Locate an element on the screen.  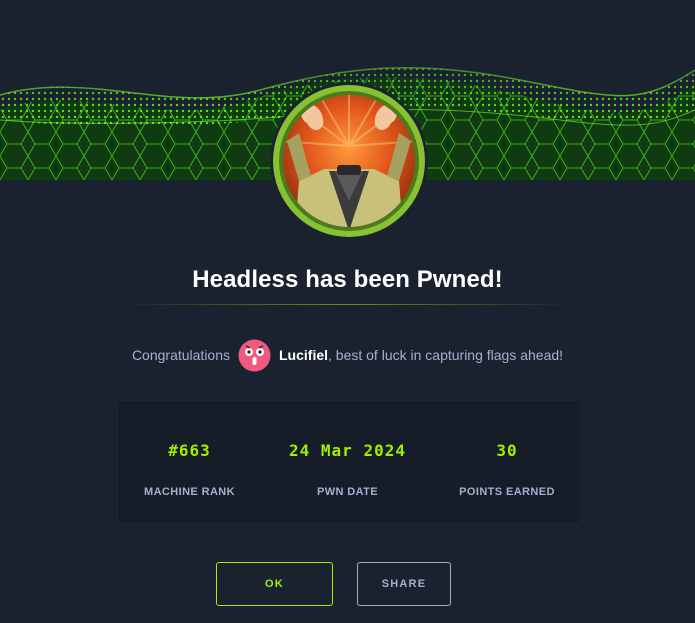
headless-machine-icon is located at coordinates (349, 161).